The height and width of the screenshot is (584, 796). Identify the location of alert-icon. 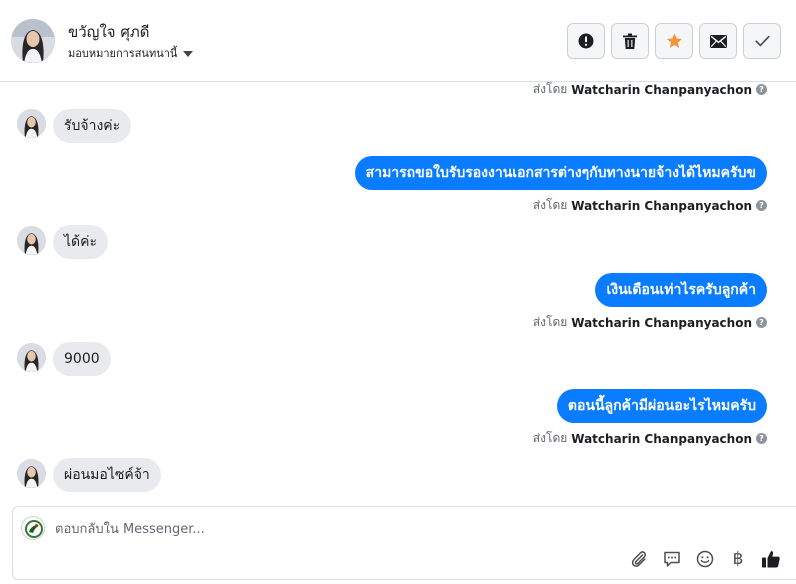
(586, 41).